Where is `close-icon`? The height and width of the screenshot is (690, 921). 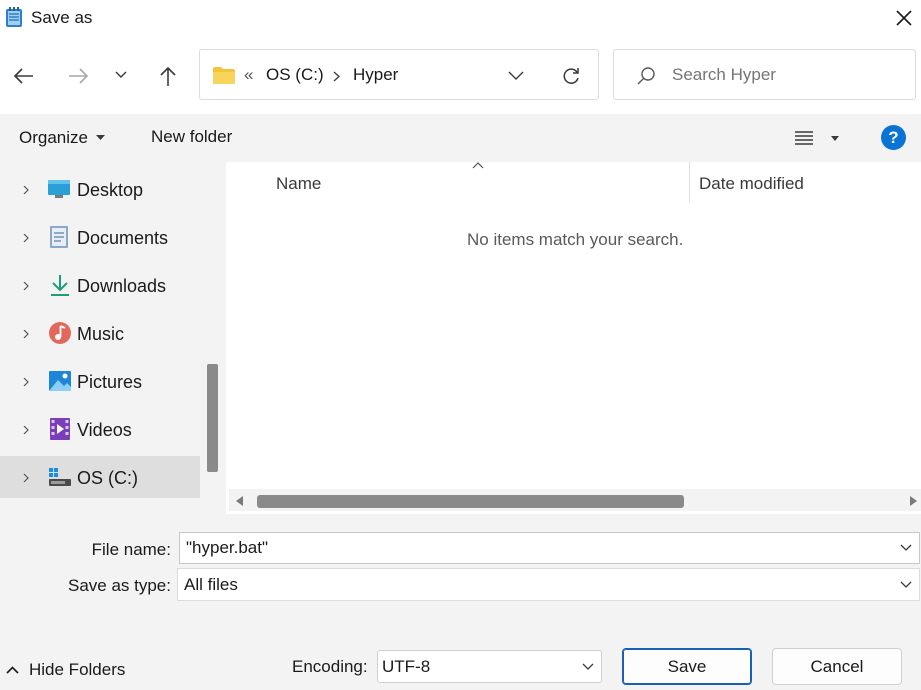
close-icon is located at coordinates (903, 18).